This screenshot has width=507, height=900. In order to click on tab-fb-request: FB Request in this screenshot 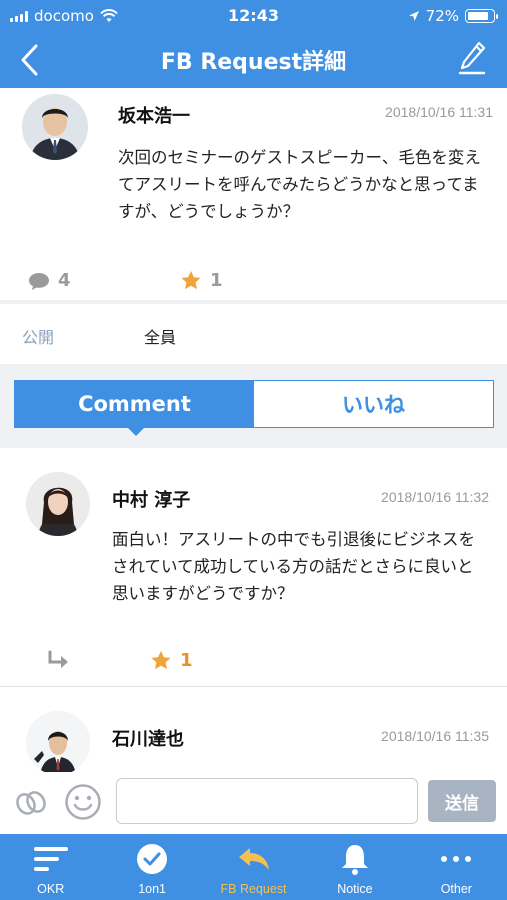, I will do `click(253, 867)`.